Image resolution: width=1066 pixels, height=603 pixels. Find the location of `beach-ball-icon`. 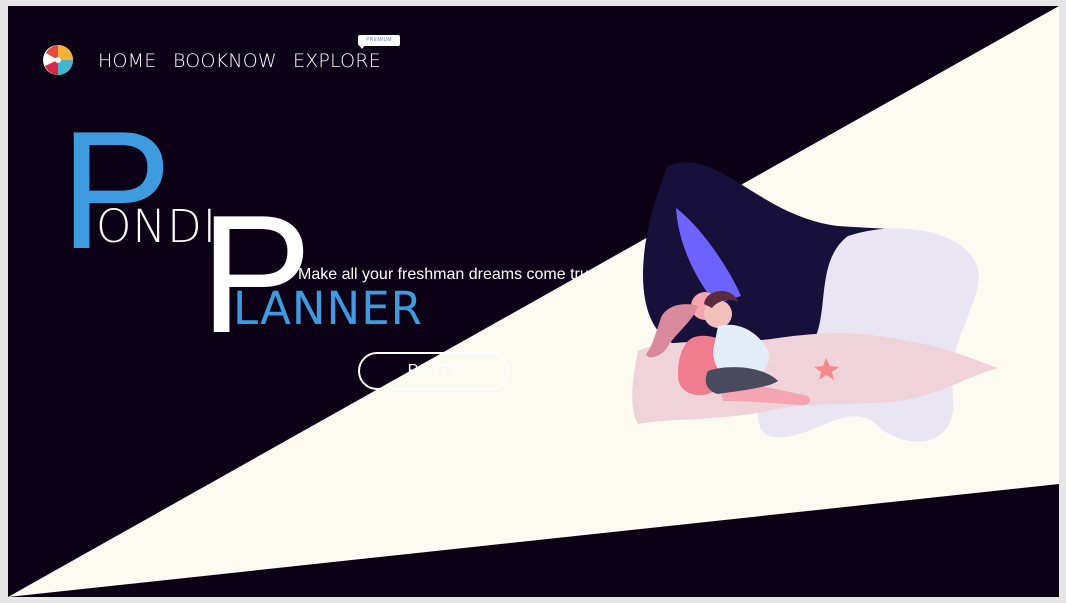

beach-ball-icon is located at coordinates (58, 60).